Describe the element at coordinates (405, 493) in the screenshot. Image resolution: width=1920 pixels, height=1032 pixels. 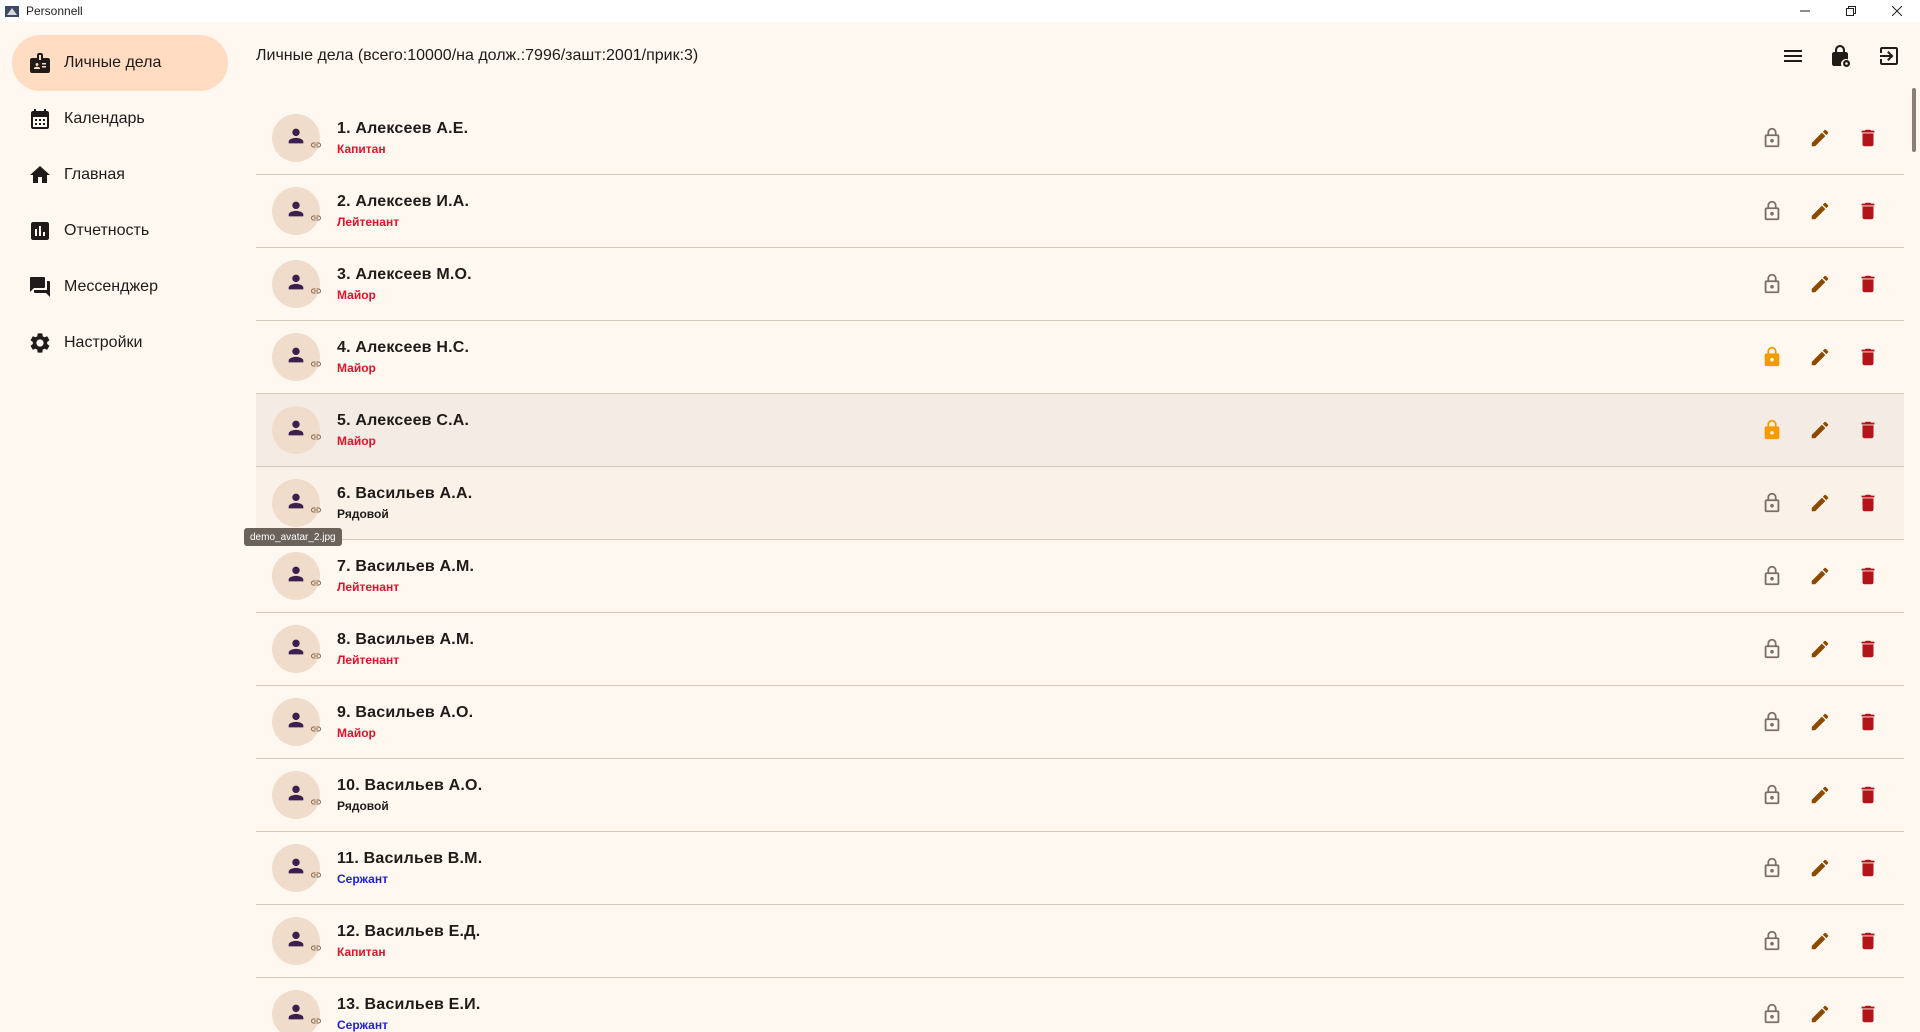
I see `person-name: 6. Васильев А.А.` at that location.